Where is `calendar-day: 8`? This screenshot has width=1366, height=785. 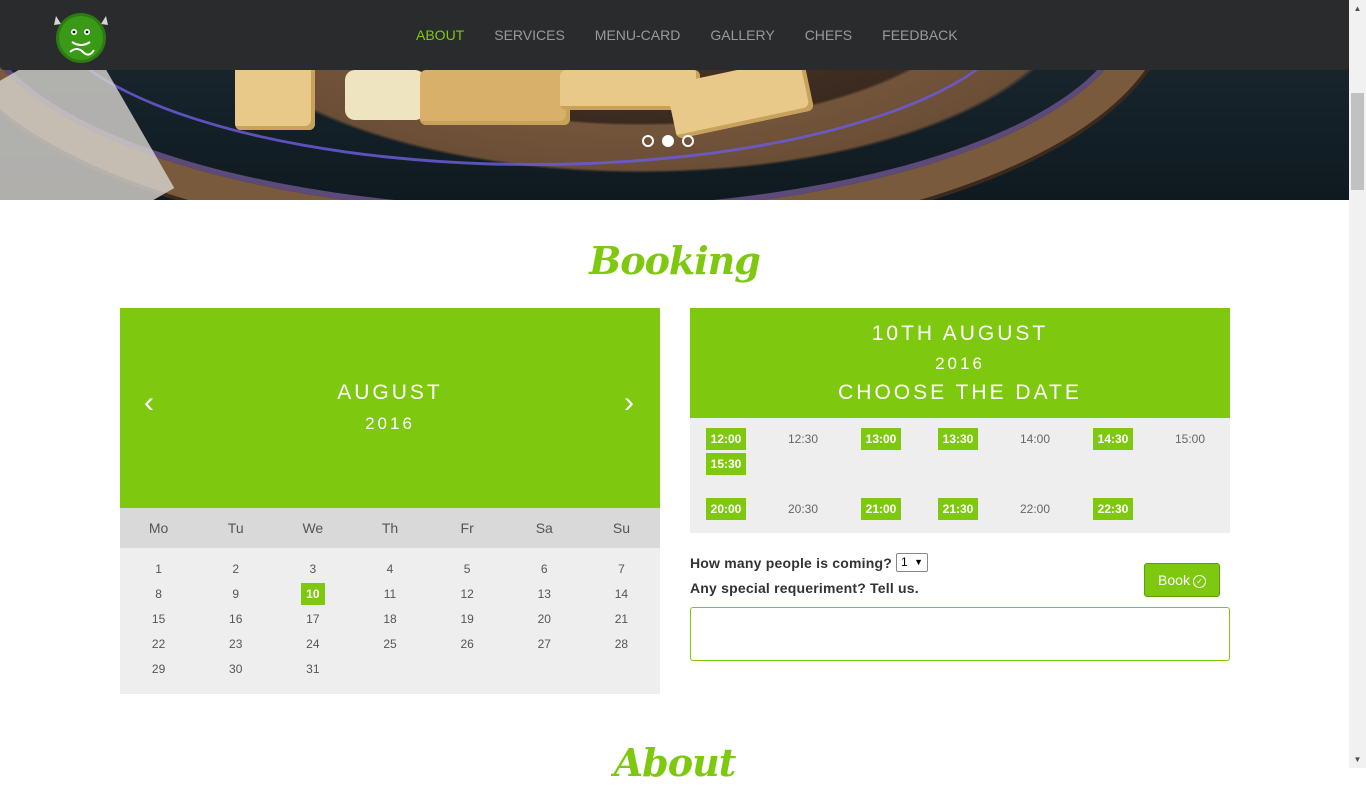
calendar-day: 8 is located at coordinates (158, 594).